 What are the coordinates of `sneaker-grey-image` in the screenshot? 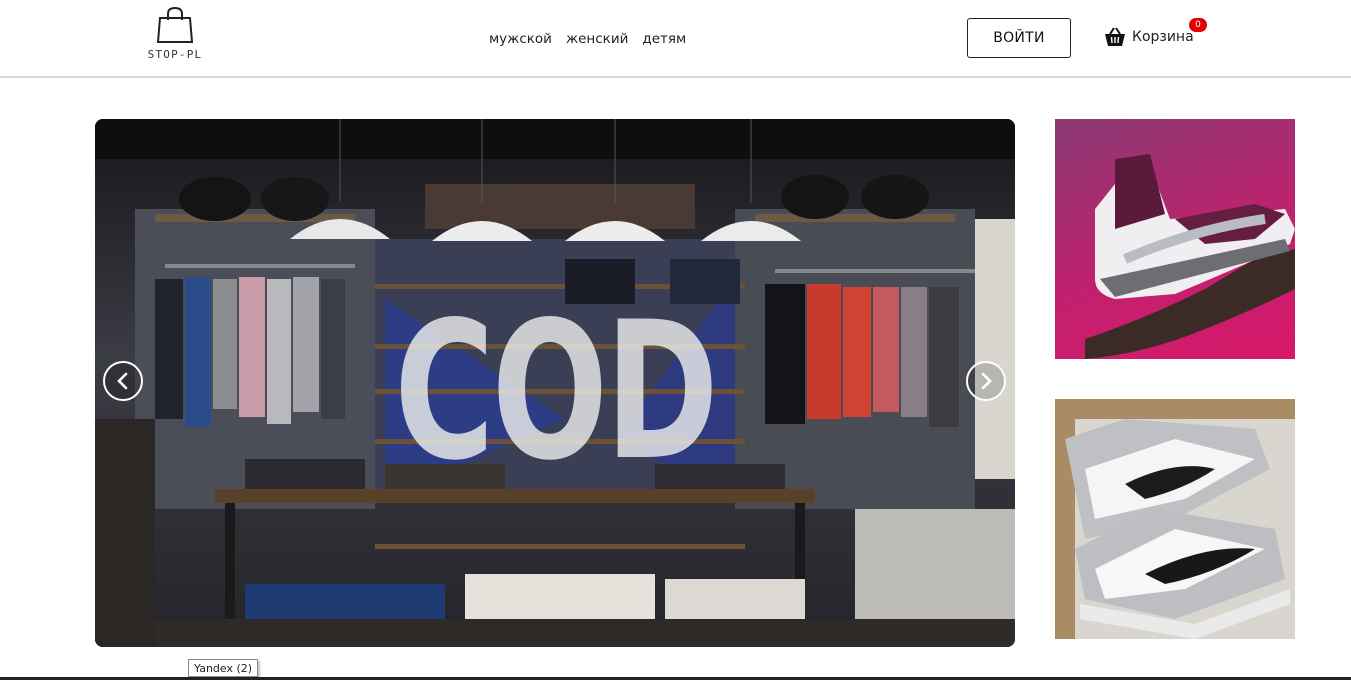 It's located at (1175, 519).